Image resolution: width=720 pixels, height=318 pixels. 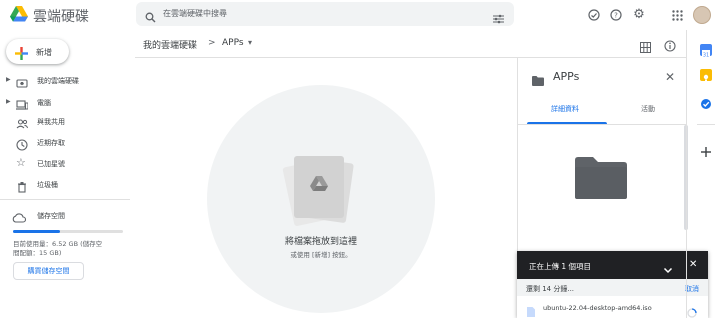 I want to click on grid-view-icon, so click(x=645, y=45).